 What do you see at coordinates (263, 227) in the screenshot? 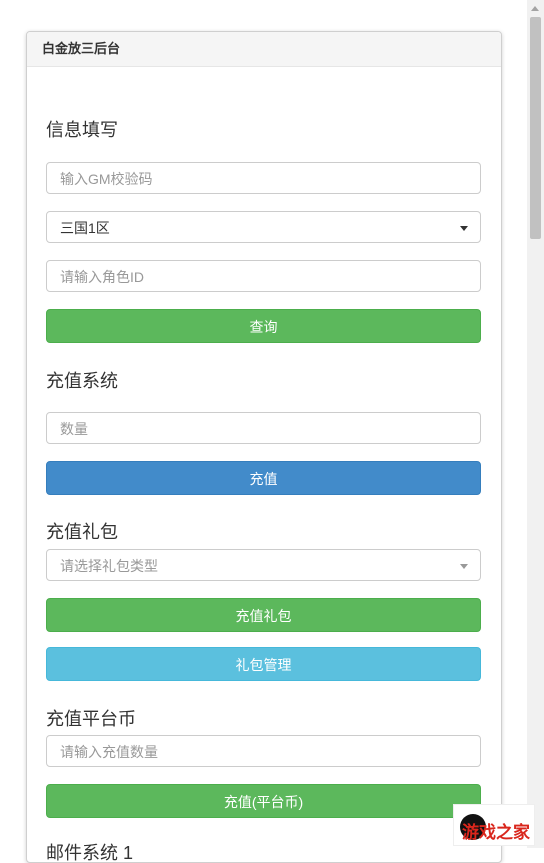
I see `server-select: 三国1区` at bounding box center [263, 227].